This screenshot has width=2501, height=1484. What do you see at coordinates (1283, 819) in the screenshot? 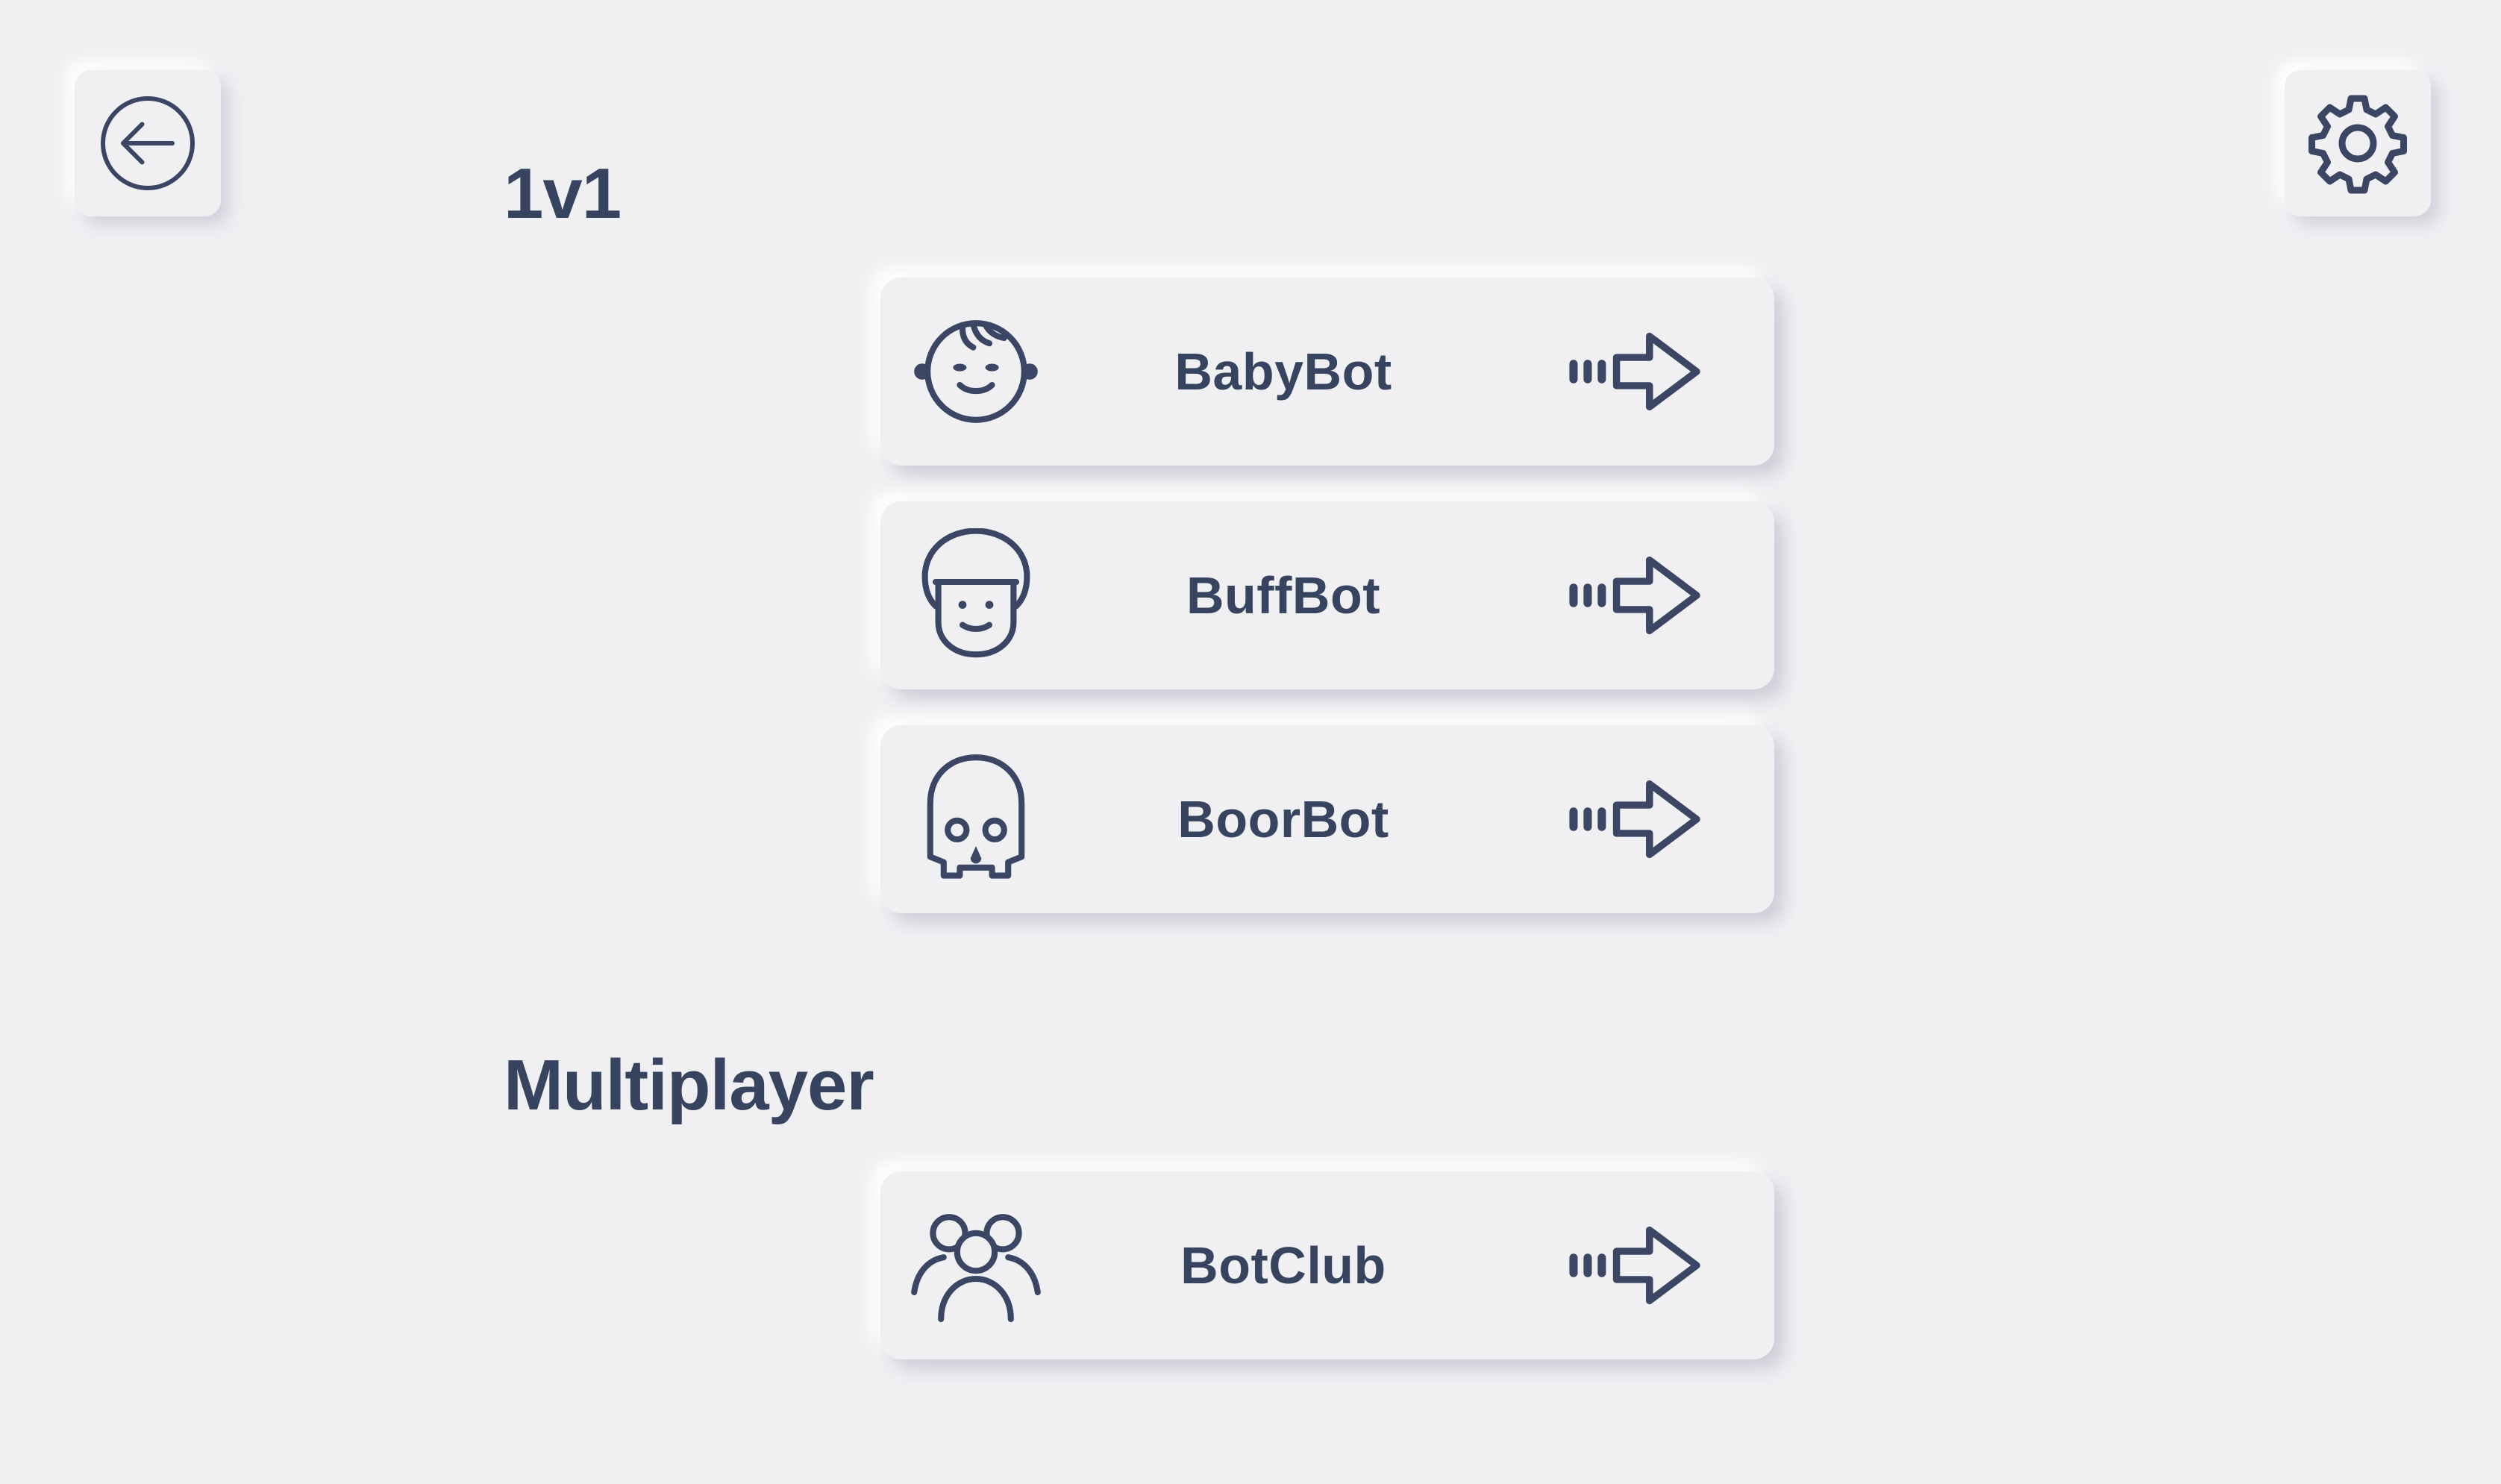
I see `bot-label: BoorBot` at bounding box center [1283, 819].